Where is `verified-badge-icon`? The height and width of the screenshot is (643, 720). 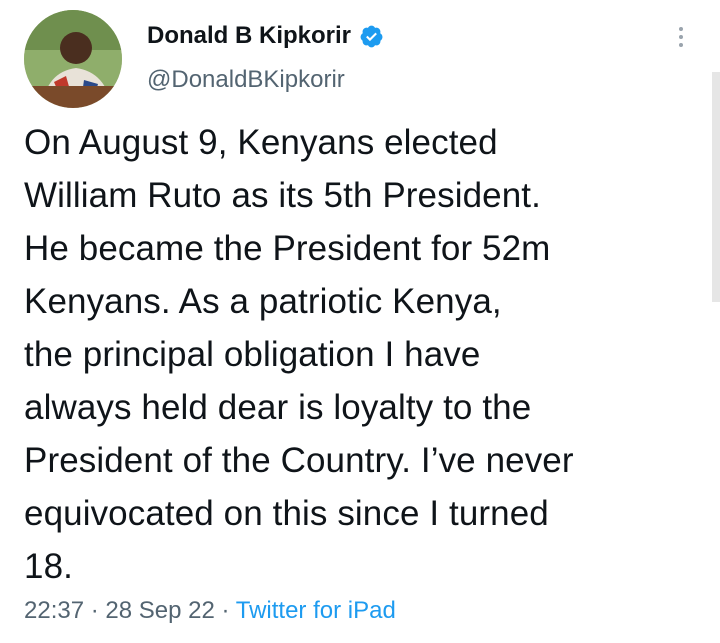
verified-badge-icon is located at coordinates (371, 36).